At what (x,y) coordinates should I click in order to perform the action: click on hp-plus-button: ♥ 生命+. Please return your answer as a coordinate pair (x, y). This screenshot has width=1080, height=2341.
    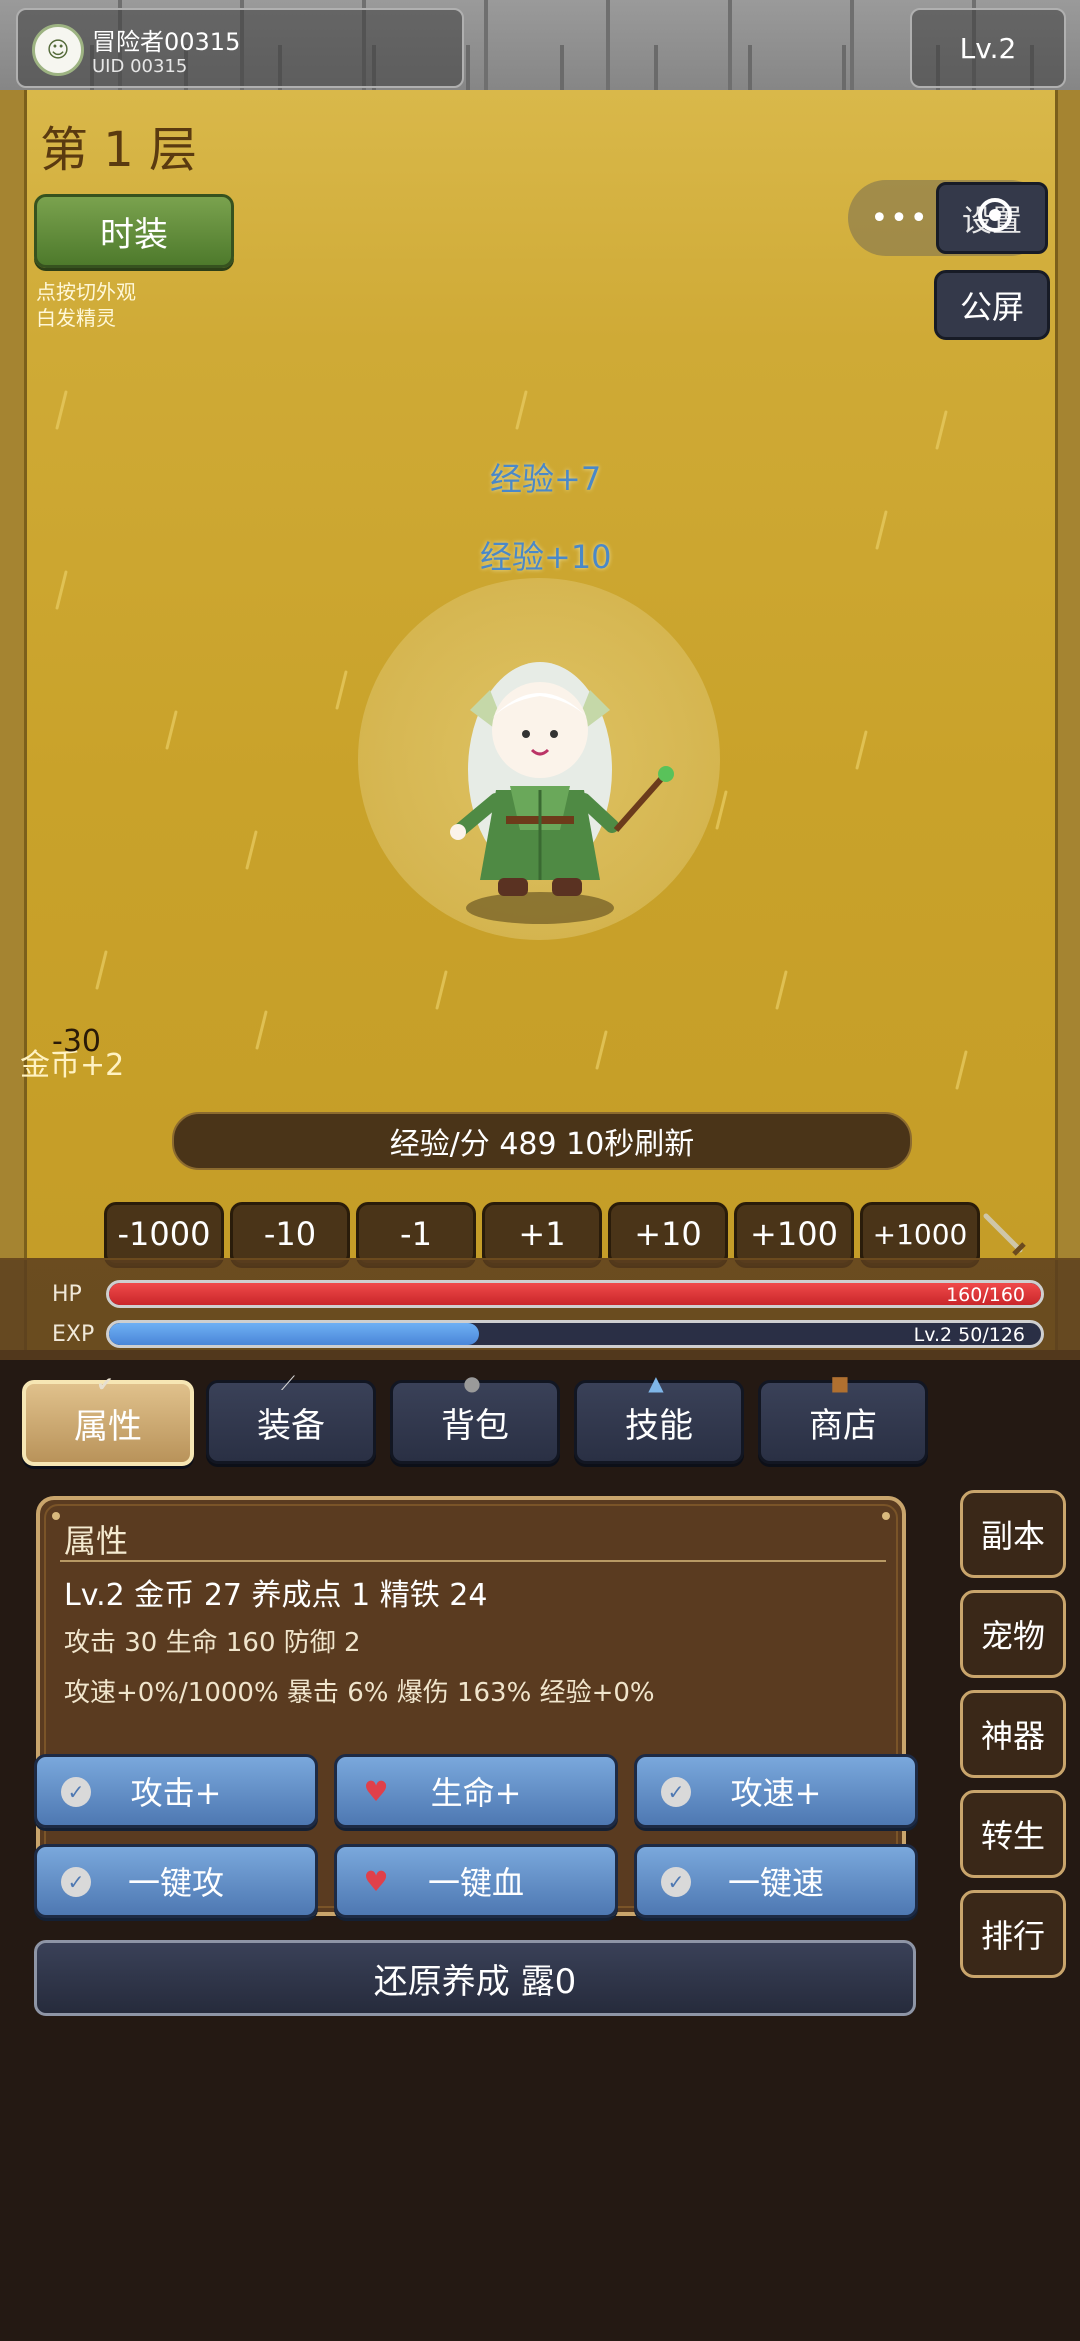
    Looking at the image, I should click on (476, 1791).